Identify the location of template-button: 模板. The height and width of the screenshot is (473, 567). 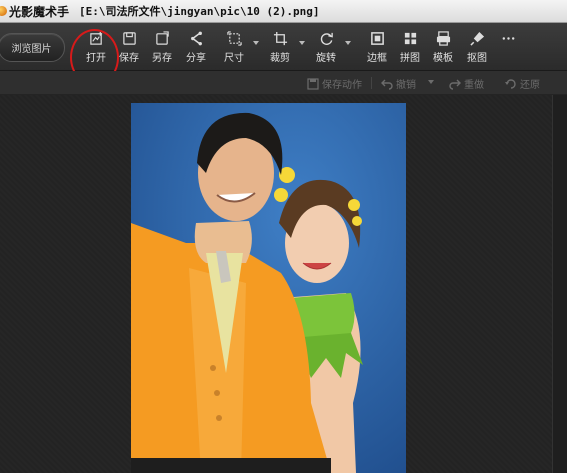
(443, 49).